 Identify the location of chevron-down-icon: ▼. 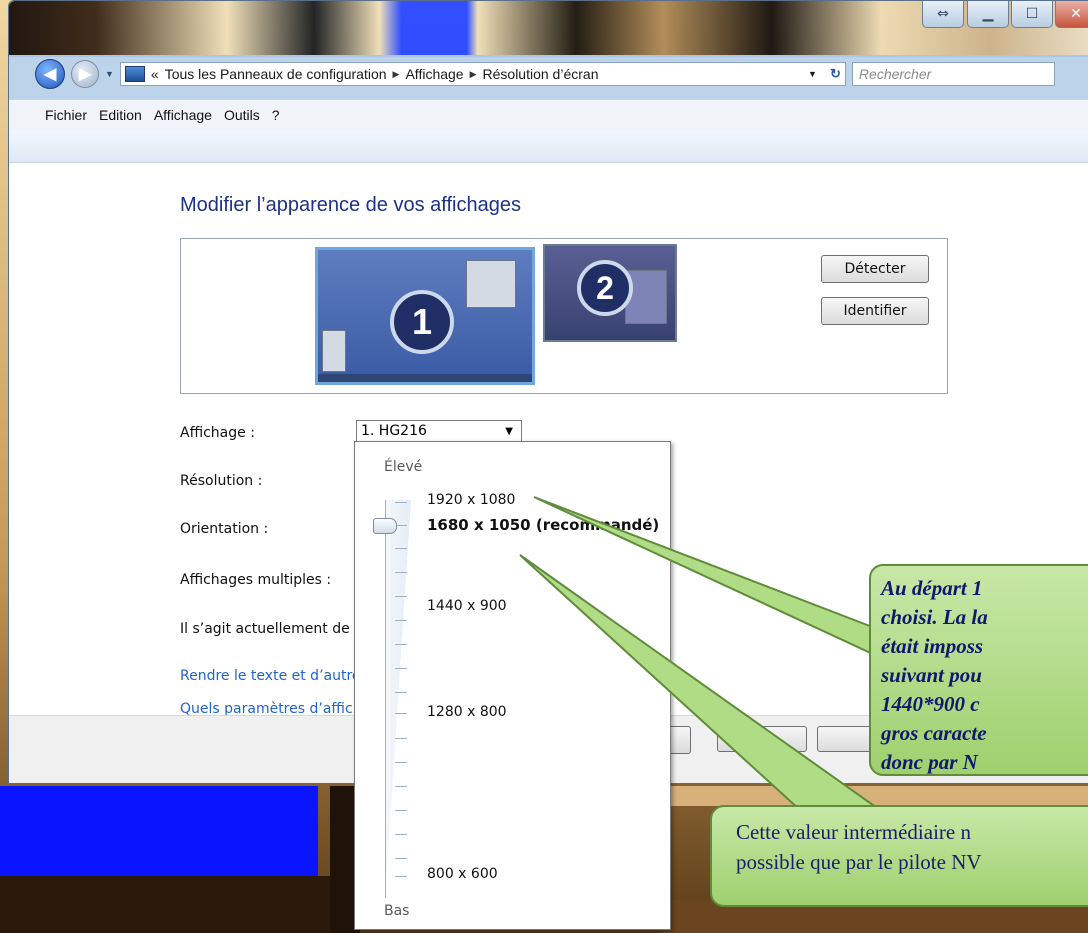
(509, 431).